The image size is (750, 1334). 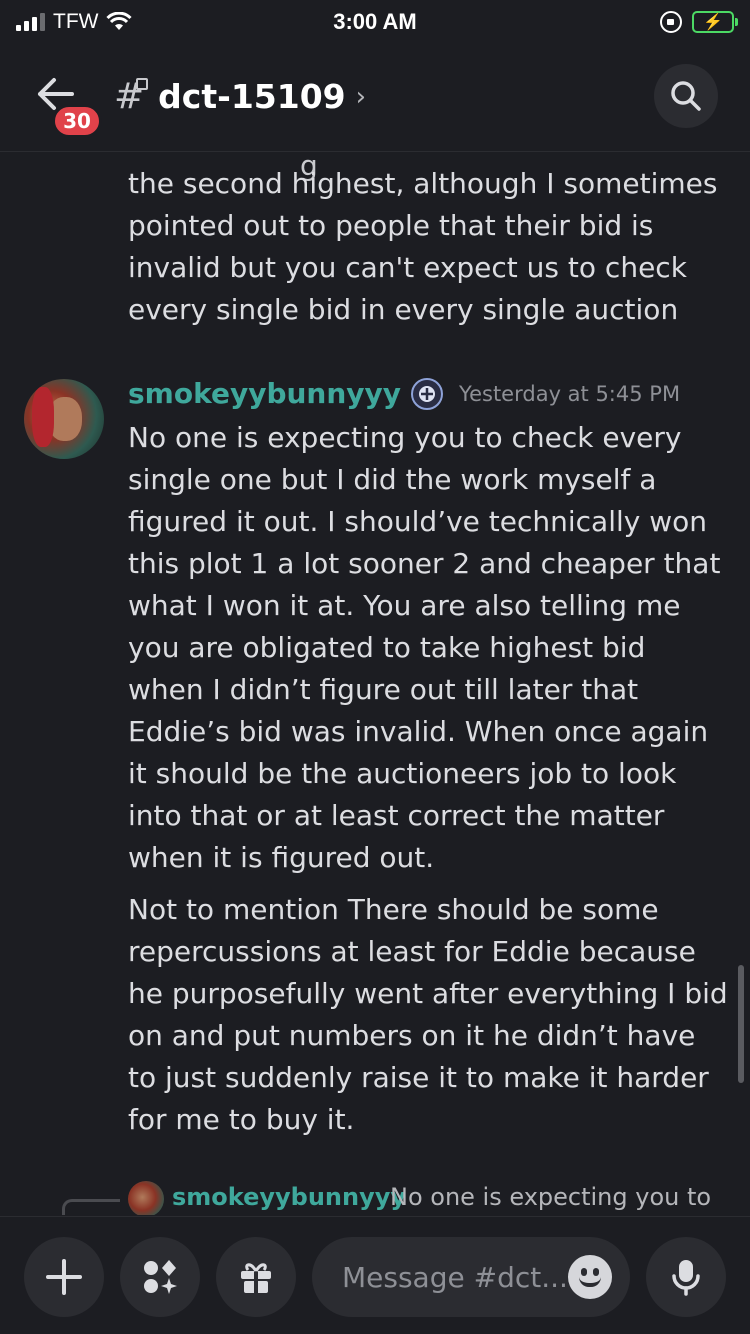 What do you see at coordinates (427, 393) in the screenshot?
I see `role-badge-icon` at bounding box center [427, 393].